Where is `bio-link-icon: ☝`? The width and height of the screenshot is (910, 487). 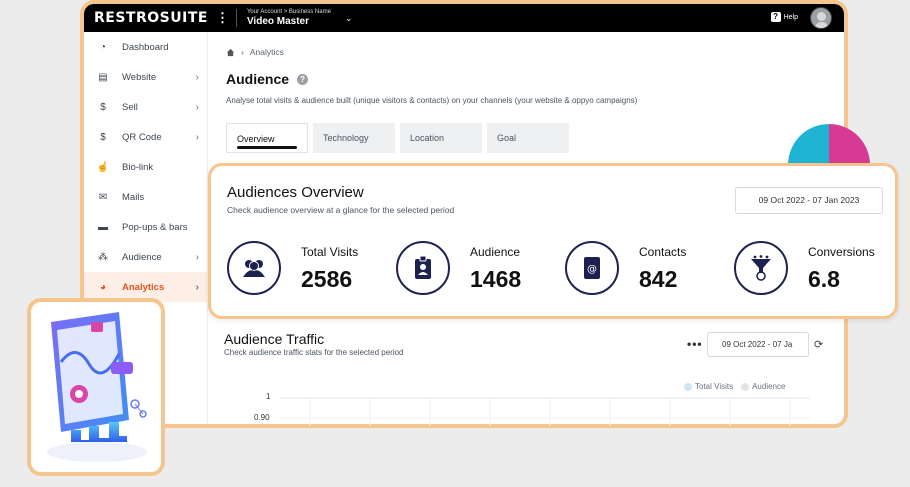 bio-link-icon: ☝ is located at coordinates (103, 167).